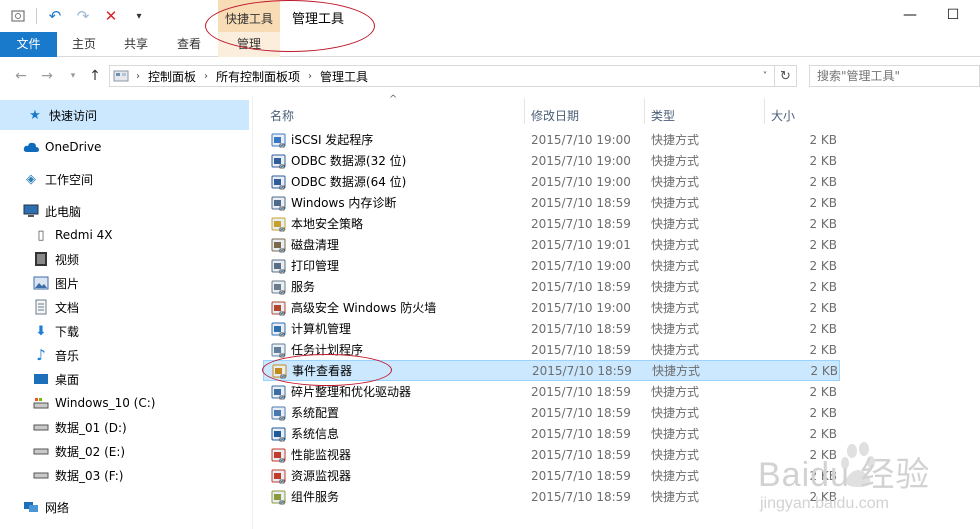 This screenshot has width=980, height=529. What do you see at coordinates (55, 16) in the screenshot?
I see `undo-icon: ↶` at bounding box center [55, 16].